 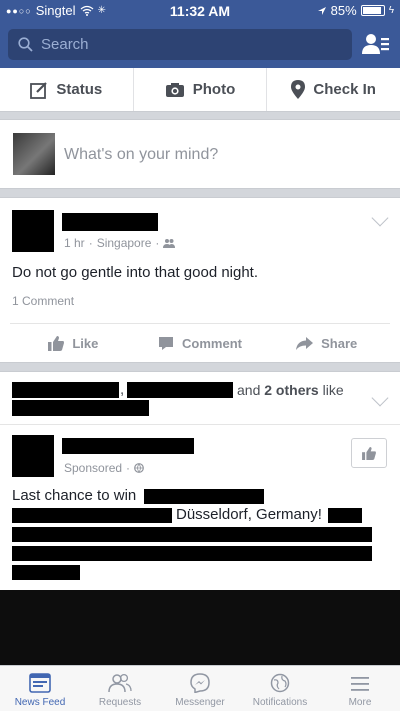 I want to click on ad-text-mid: Düsseldorf, Germany!, so click(x=249, y=514).